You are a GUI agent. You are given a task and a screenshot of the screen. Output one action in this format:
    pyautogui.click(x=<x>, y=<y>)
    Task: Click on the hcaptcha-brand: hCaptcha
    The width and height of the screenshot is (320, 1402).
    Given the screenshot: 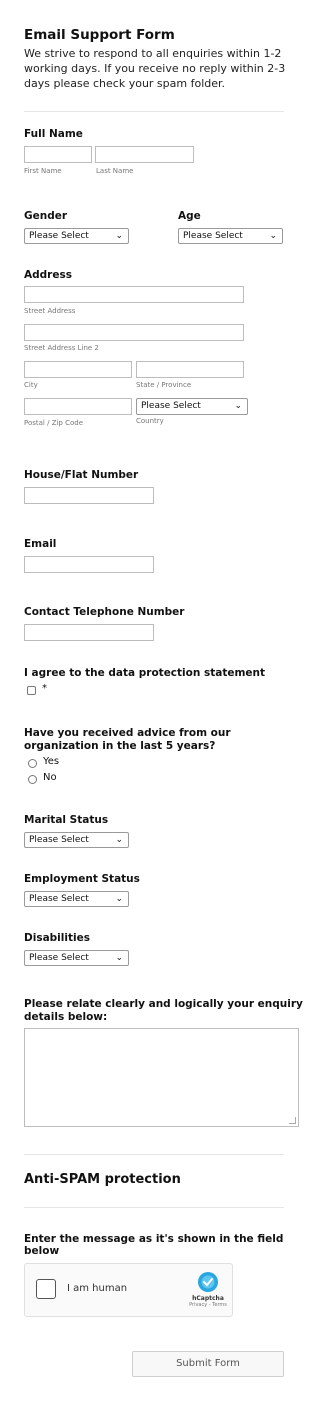 What is the action you would take?
    pyautogui.click(x=208, y=1298)
    